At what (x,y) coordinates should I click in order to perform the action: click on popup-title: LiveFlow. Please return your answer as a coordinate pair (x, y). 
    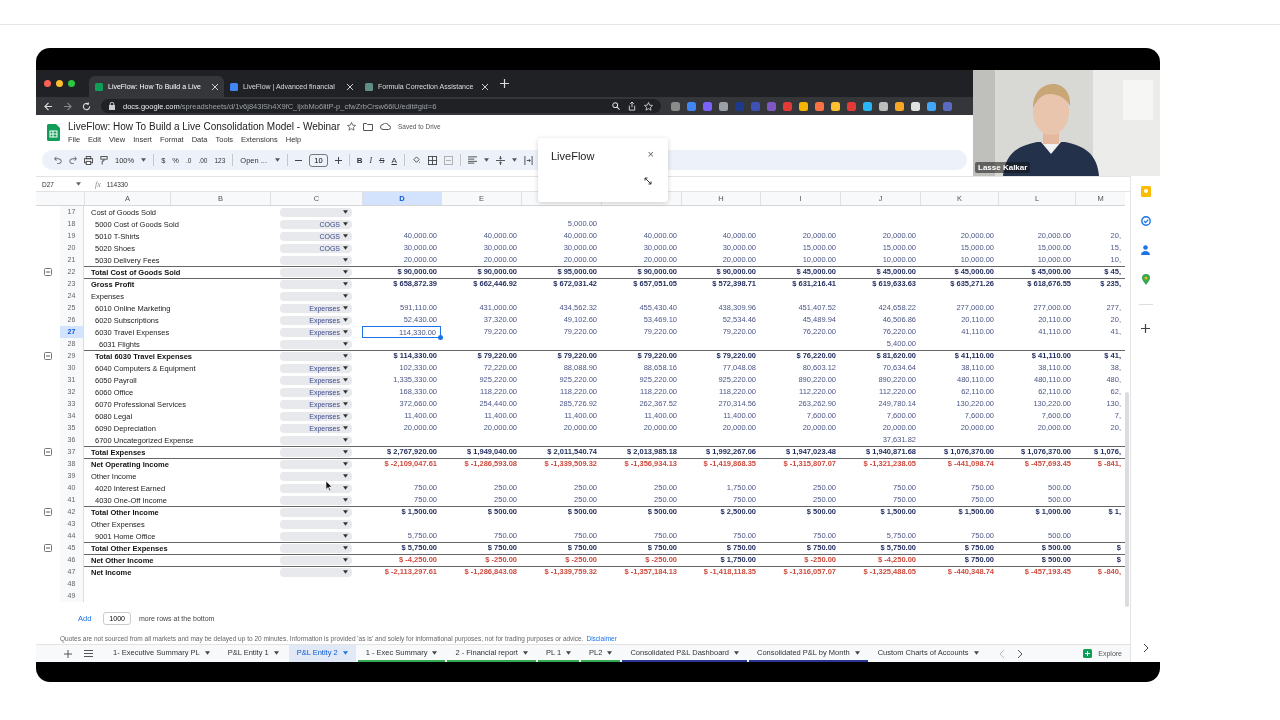
    Looking at the image, I should click on (573, 156).